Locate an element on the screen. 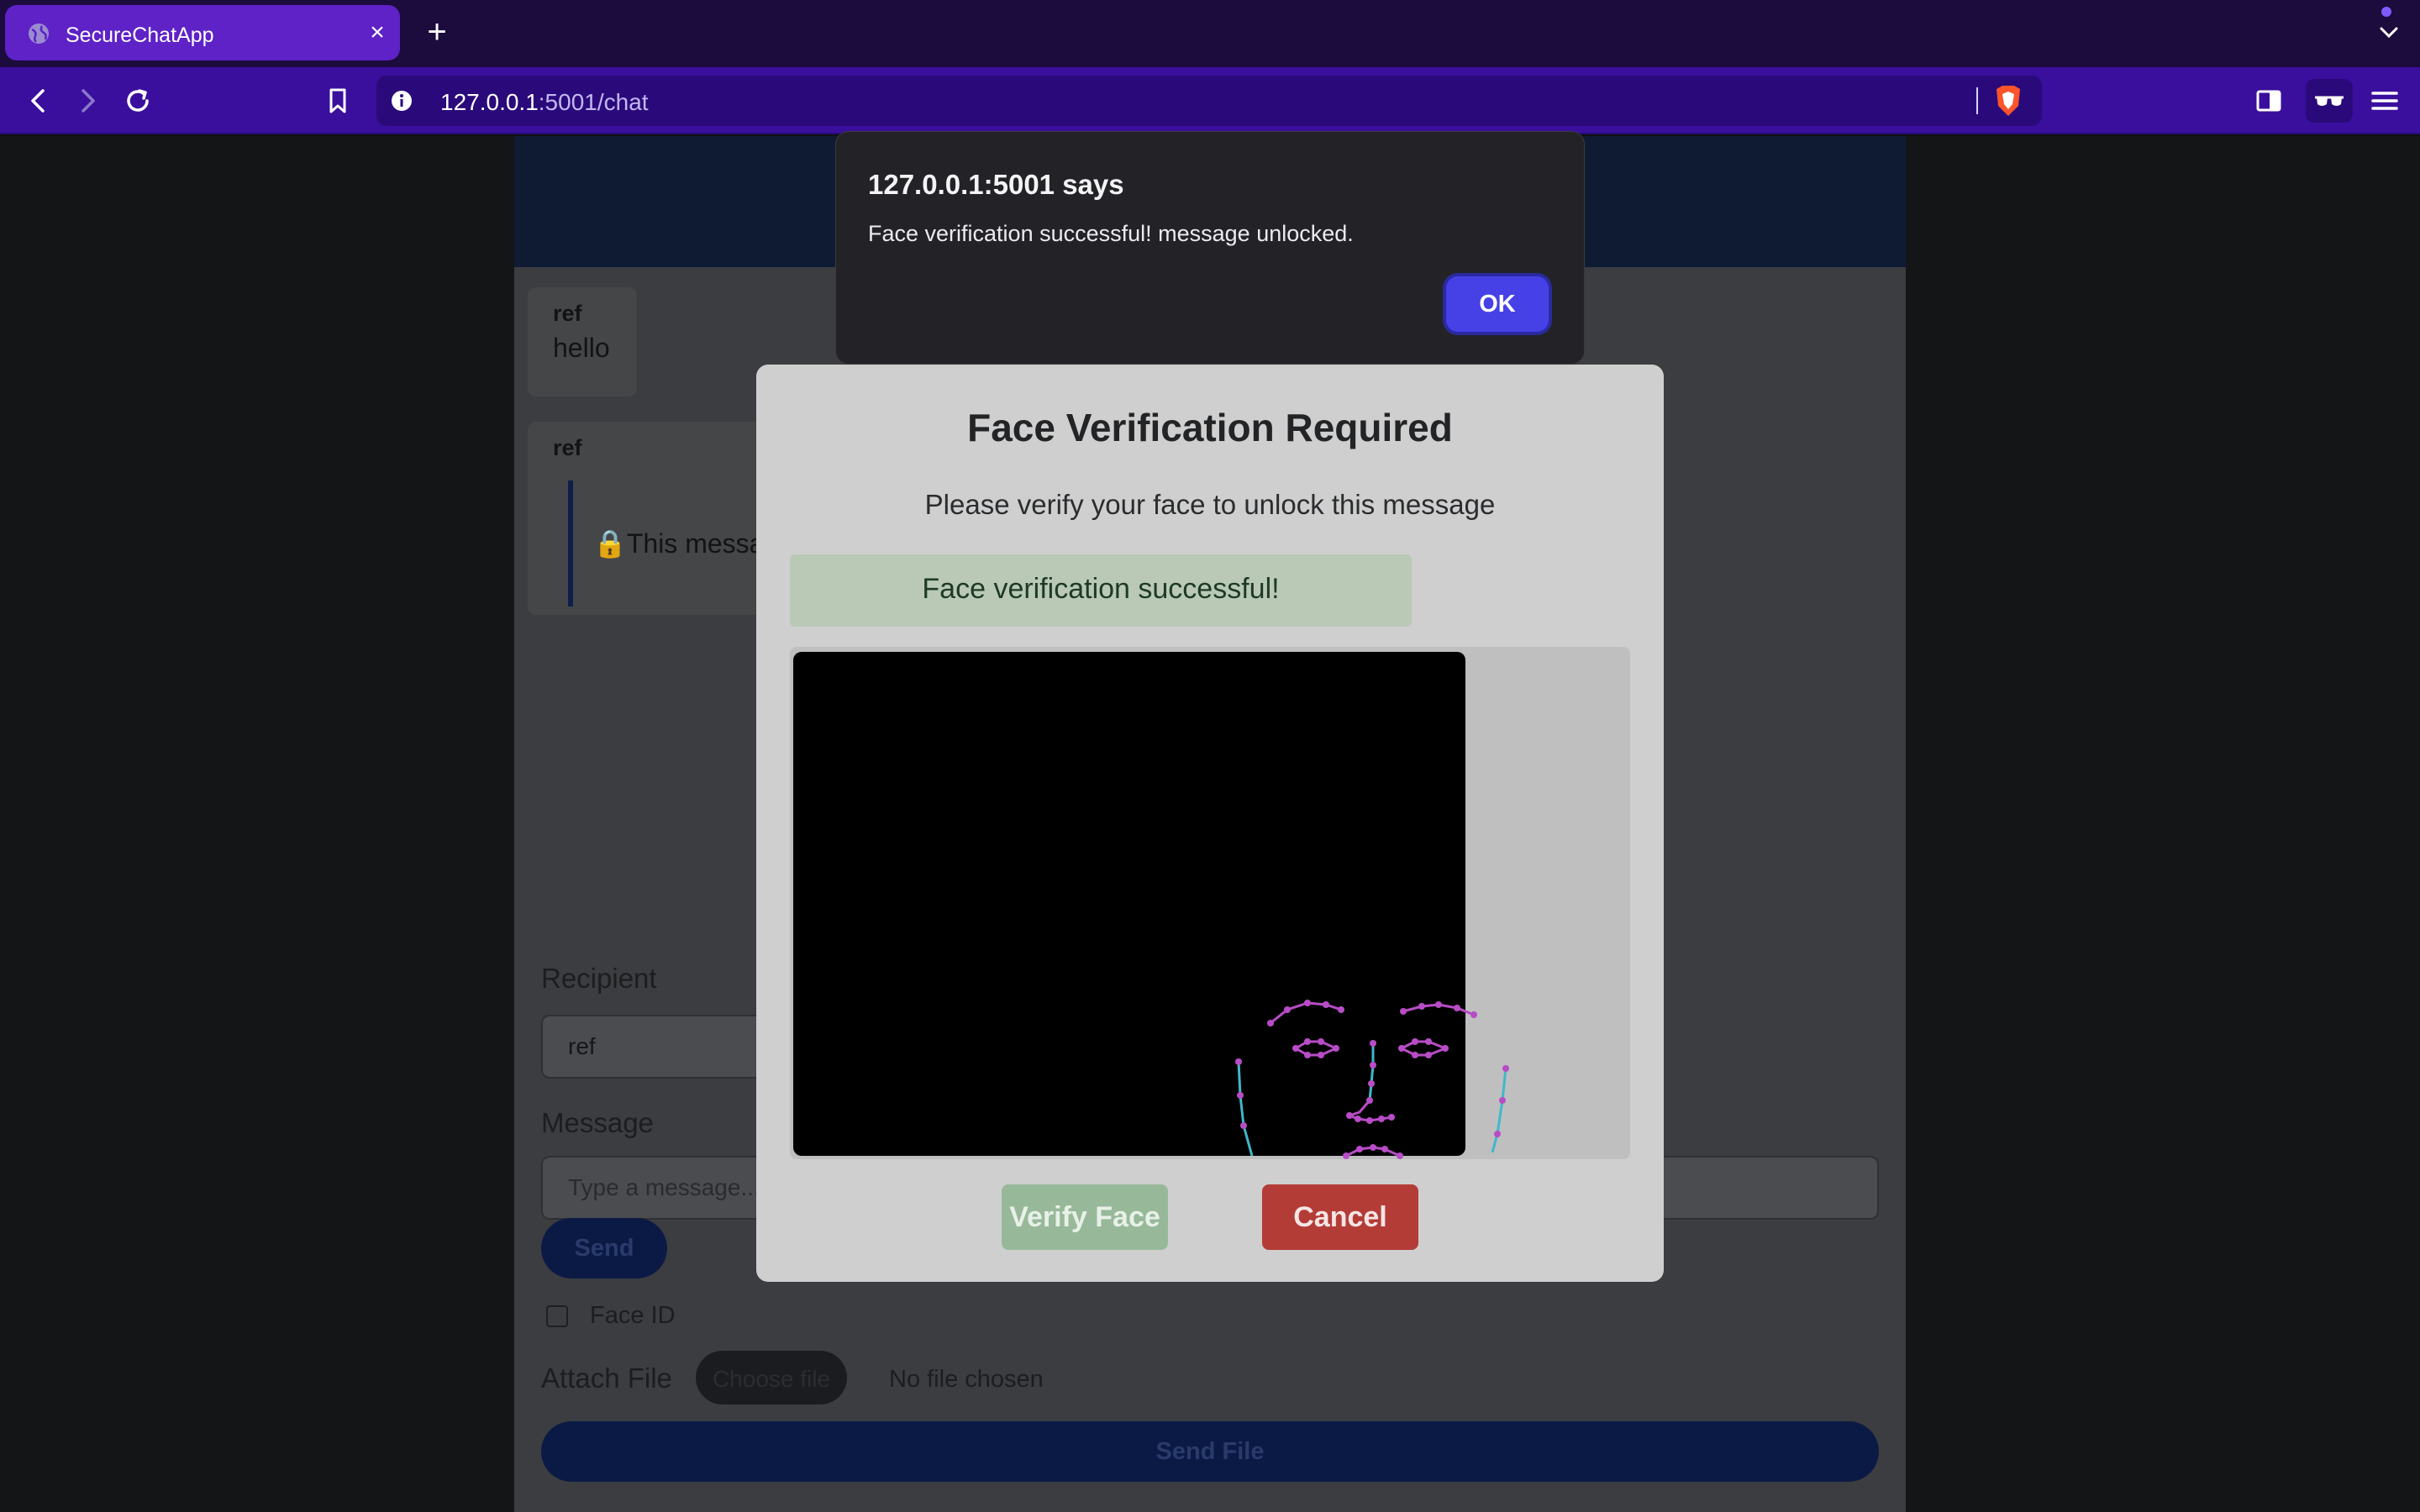 This screenshot has height=1512, width=2420. no-file-label: No file chosen is located at coordinates (966, 1379).